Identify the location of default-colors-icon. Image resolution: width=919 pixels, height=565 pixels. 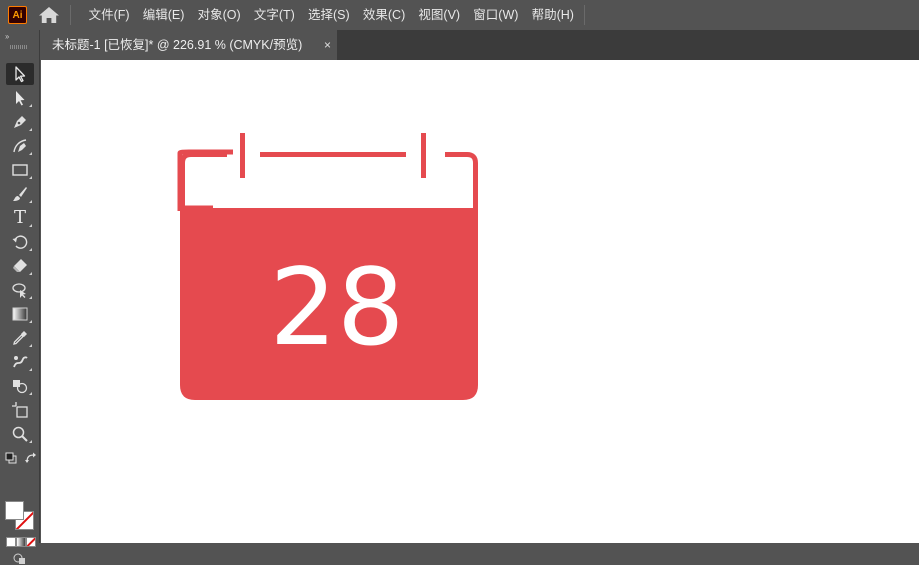
(11, 458).